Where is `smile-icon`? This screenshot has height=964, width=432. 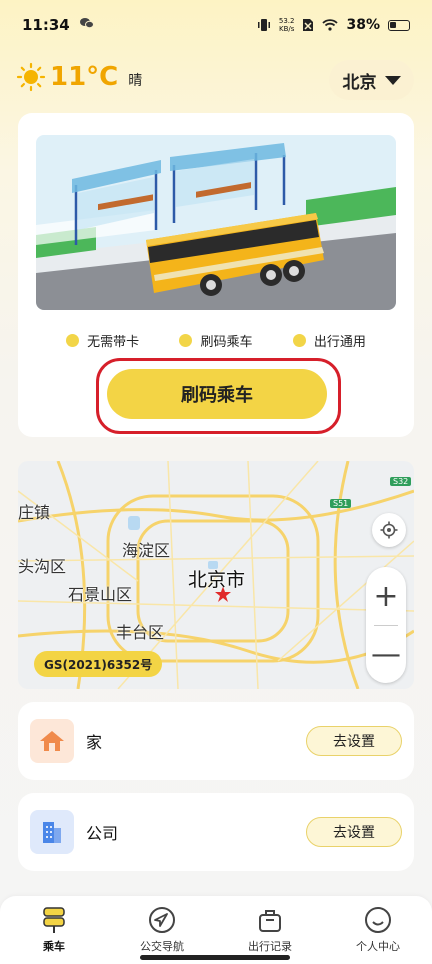 smile-icon is located at coordinates (378, 920).